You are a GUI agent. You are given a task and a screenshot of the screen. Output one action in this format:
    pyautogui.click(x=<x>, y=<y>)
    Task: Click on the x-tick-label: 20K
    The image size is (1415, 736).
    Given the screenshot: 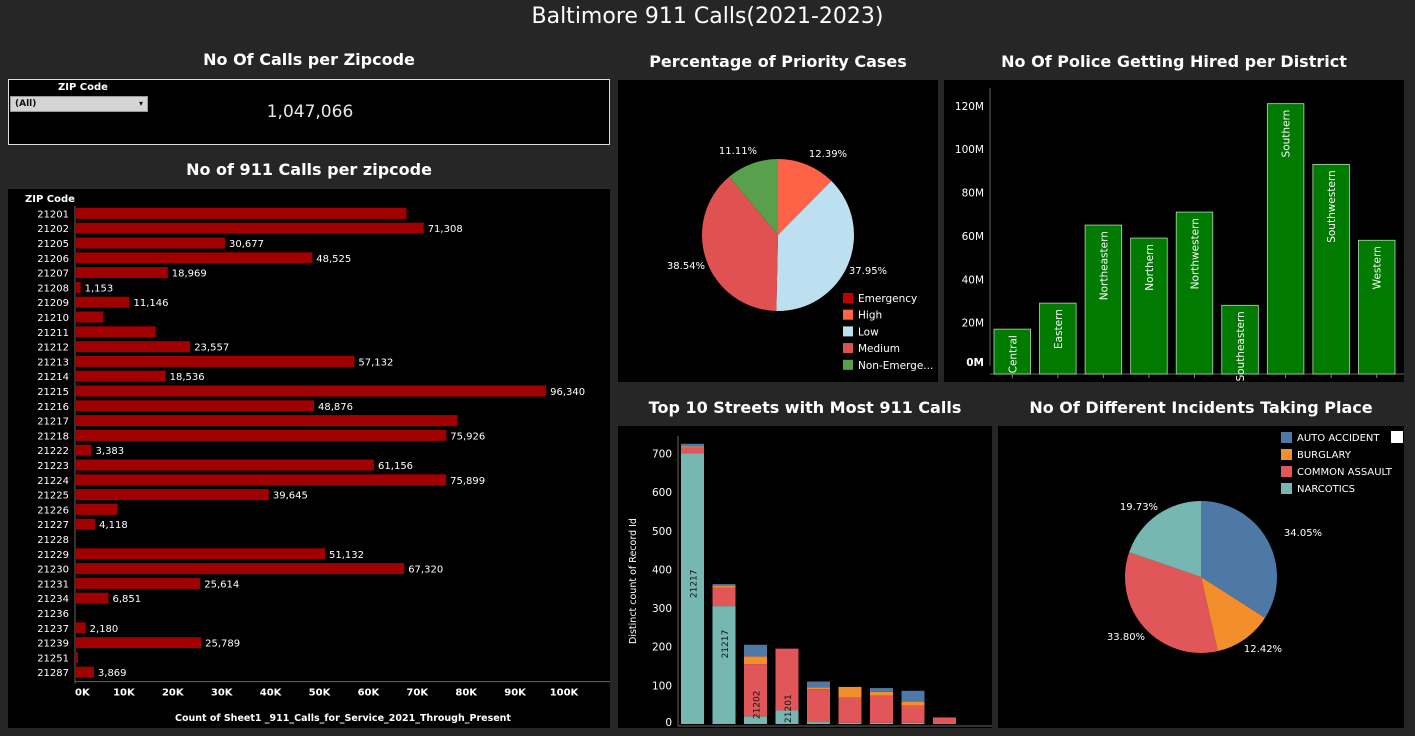 What is the action you would take?
    pyautogui.click(x=173, y=693)
    